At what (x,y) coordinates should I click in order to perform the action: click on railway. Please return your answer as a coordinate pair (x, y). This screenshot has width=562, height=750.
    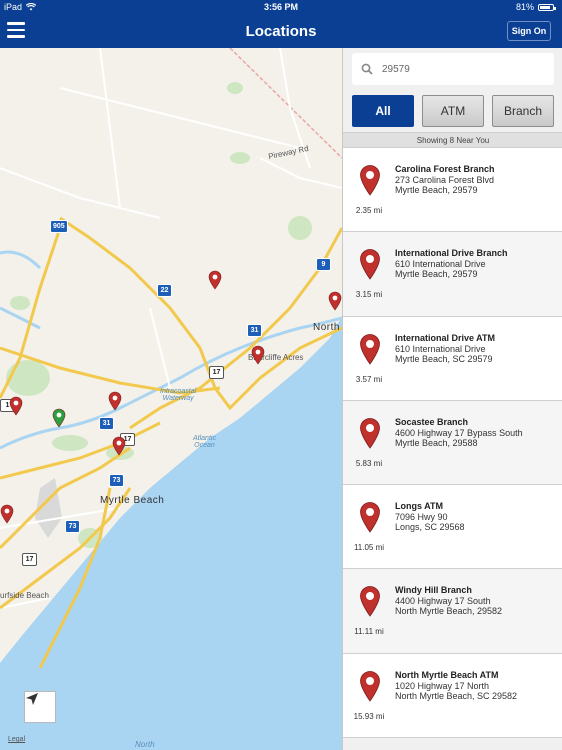
    Looking at the image, I should click on (285, 103).